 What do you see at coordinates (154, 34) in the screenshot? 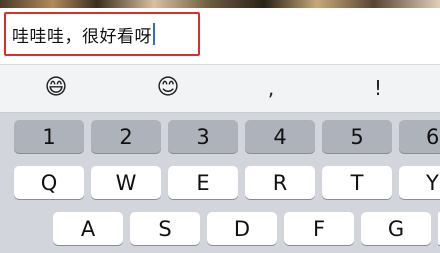
I see `text-caret` at bounding box center [154, 34].